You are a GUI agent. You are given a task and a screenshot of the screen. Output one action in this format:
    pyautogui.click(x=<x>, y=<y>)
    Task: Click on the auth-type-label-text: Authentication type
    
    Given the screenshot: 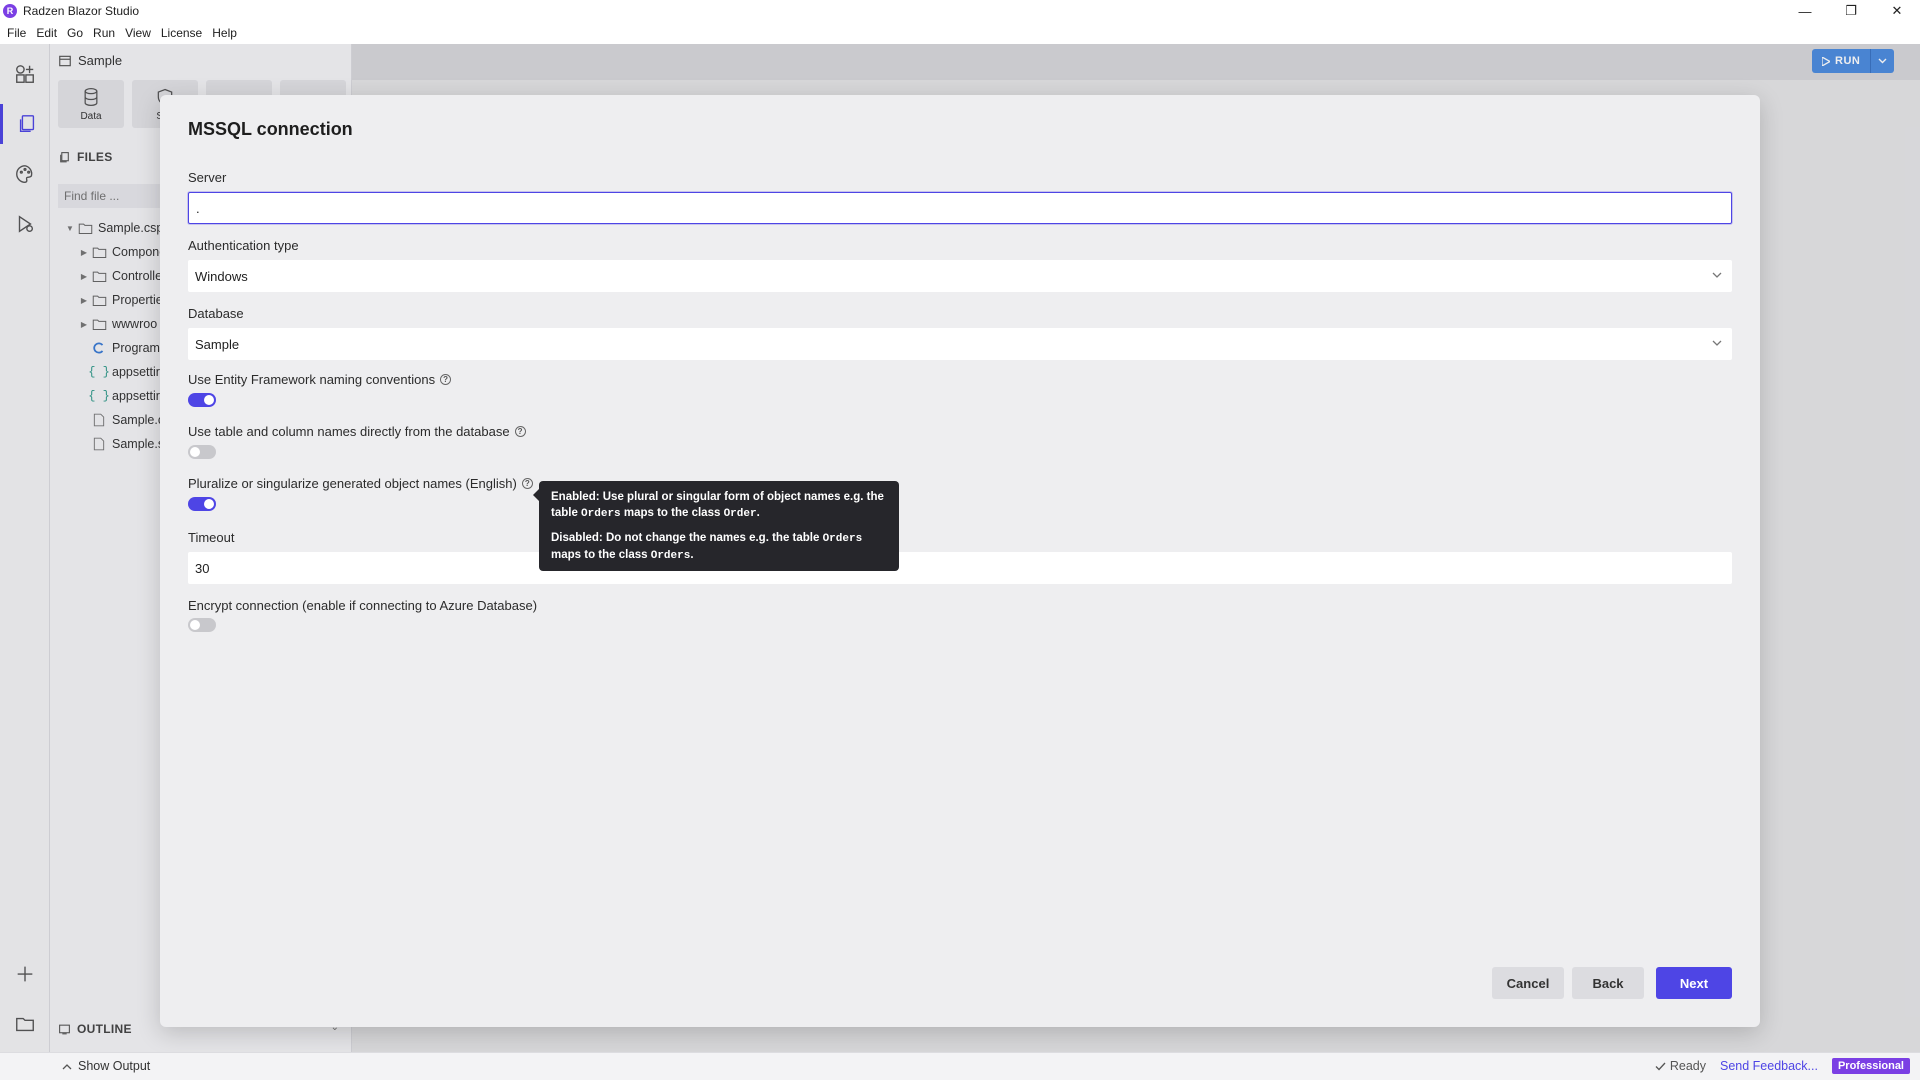 What is the action you would take?
    pyautogui.click(x=243, y=245)
    